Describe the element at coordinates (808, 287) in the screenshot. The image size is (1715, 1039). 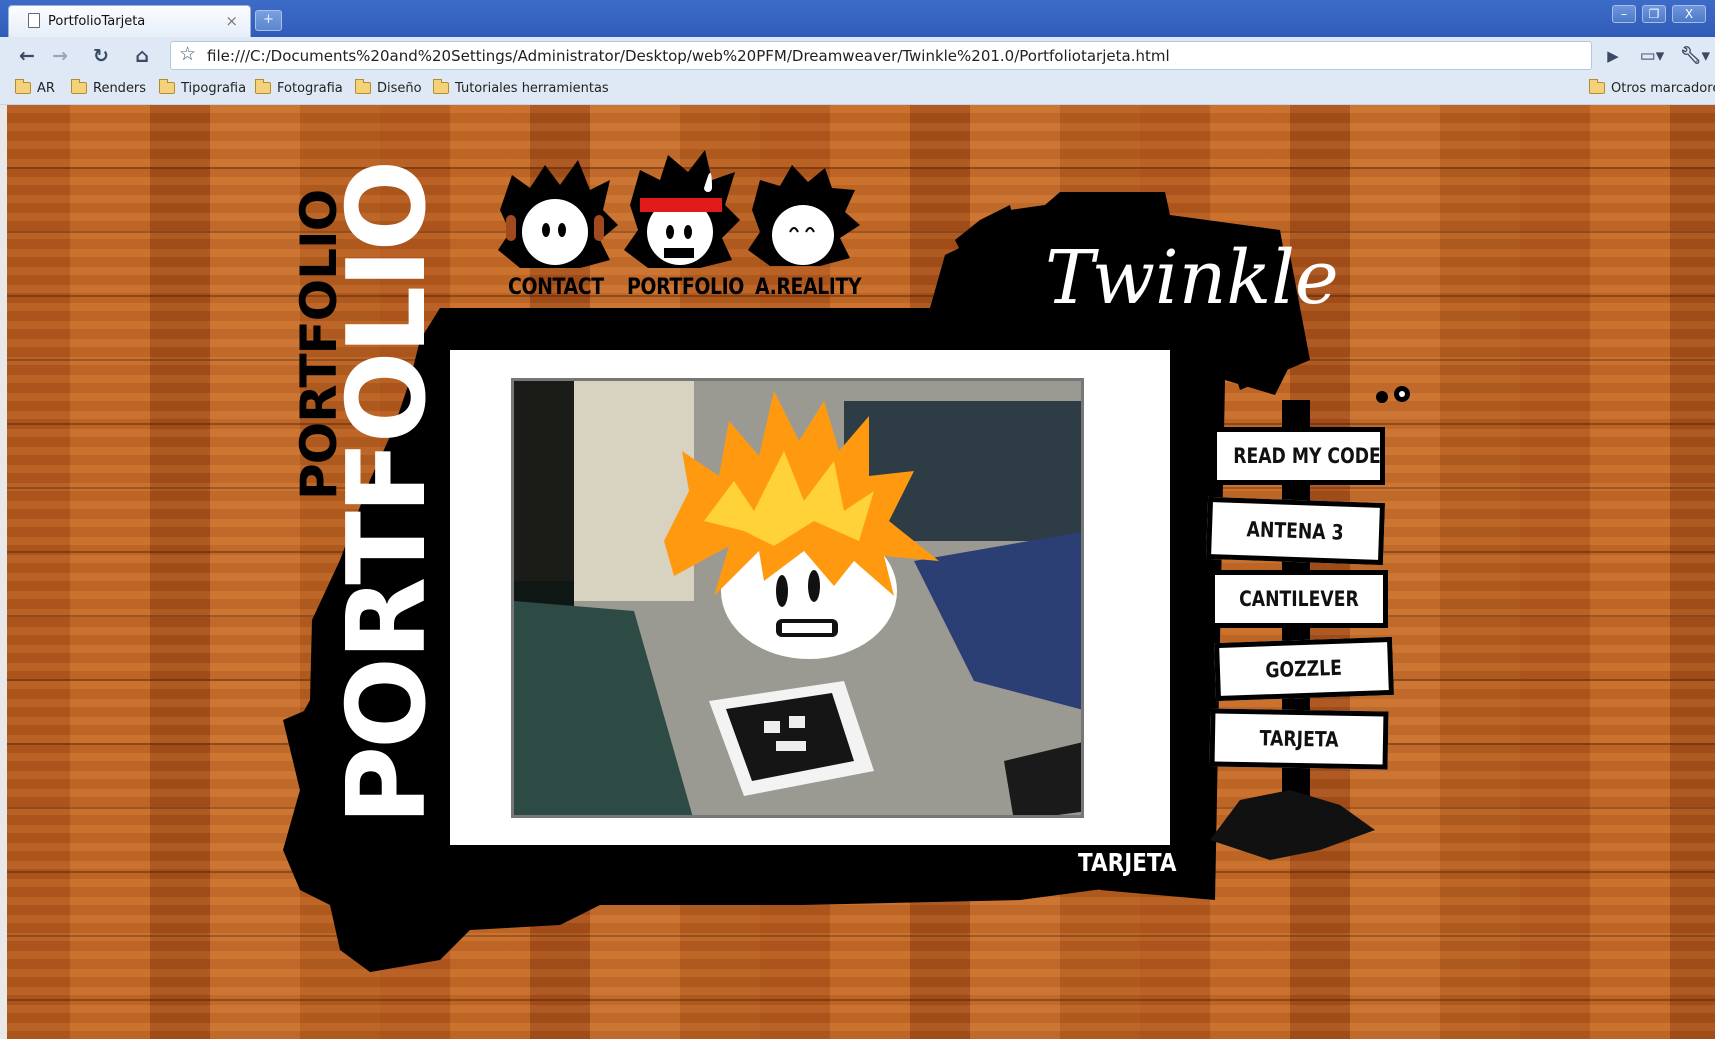
I see `nav-areality-link: A.REALITY` at that location.